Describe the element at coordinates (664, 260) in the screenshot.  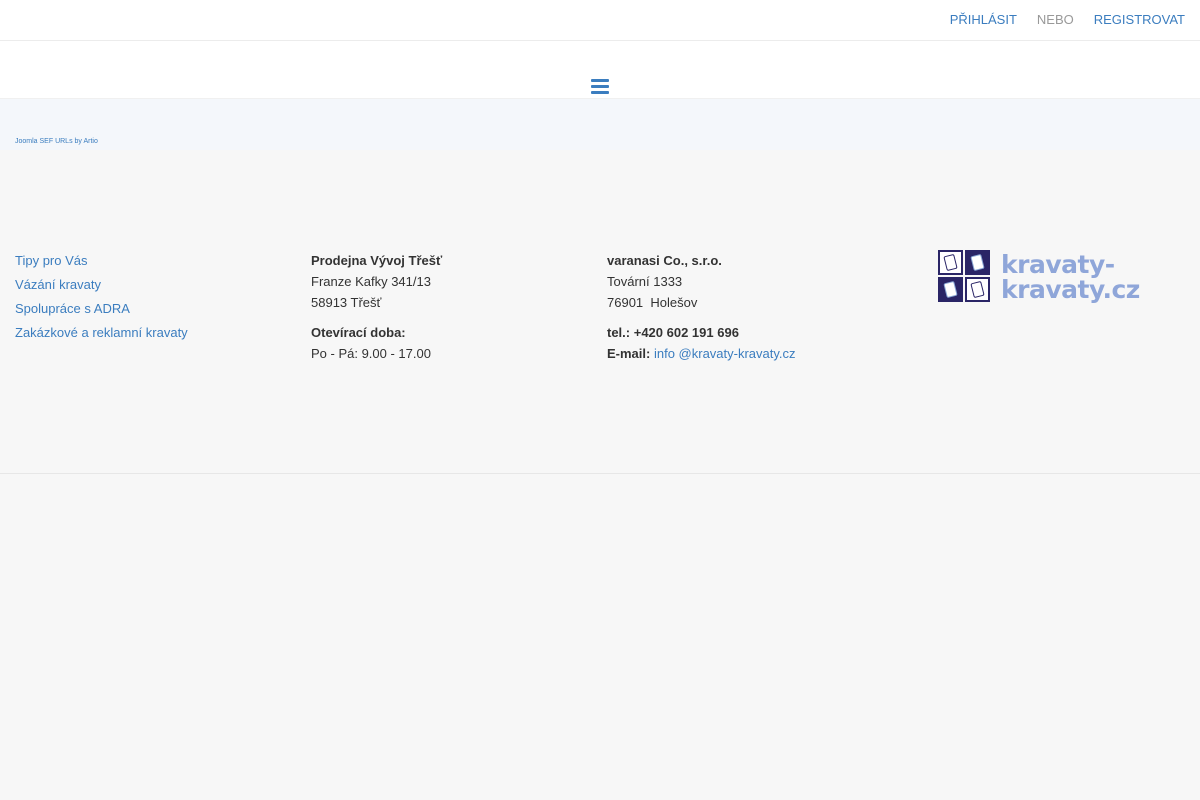
I see `company-name: varanasi Co., s.r.o.` at that location.